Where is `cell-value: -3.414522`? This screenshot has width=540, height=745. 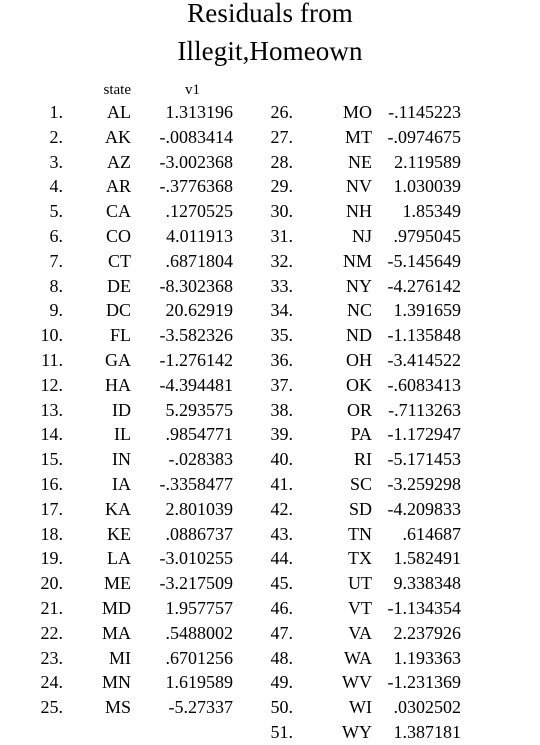 cell-value: -3.414522 is located at coordinates (424, 359).